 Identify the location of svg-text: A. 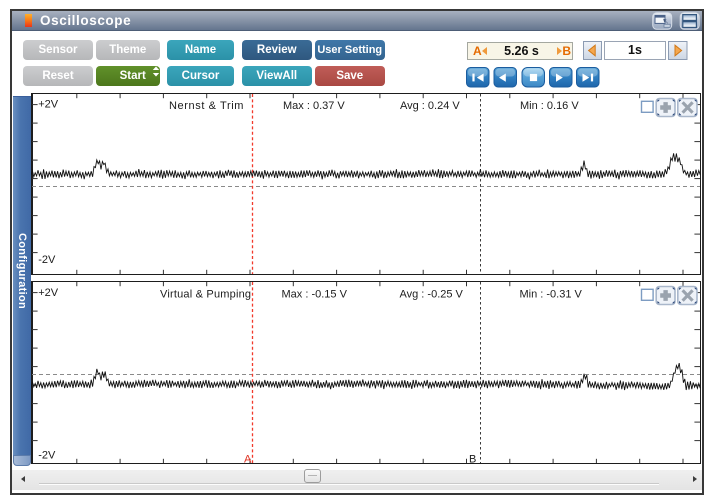
(248, 459).